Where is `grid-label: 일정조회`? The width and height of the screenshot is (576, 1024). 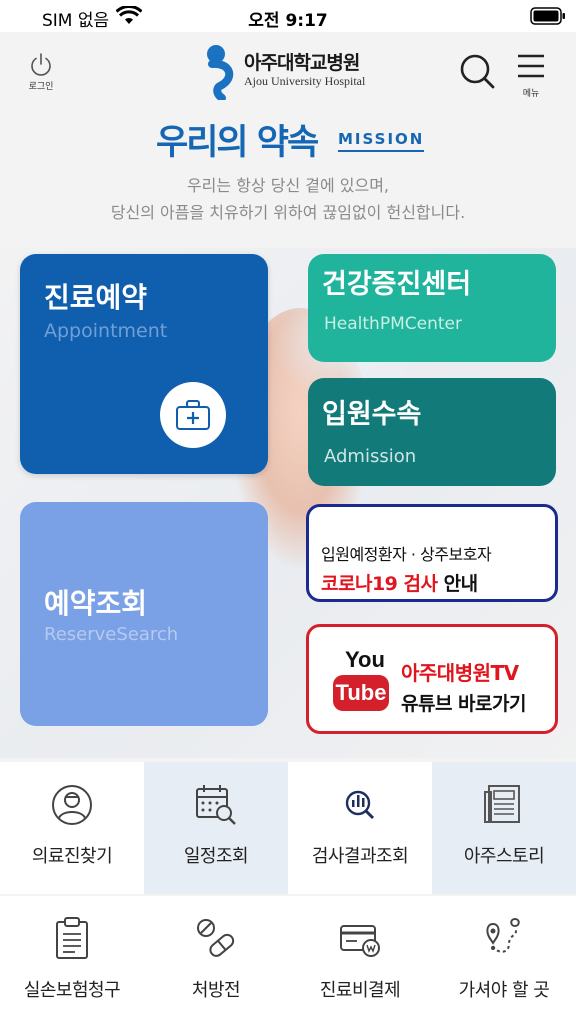
grid-label: 일정조회 is located at coordinates (216, 856).